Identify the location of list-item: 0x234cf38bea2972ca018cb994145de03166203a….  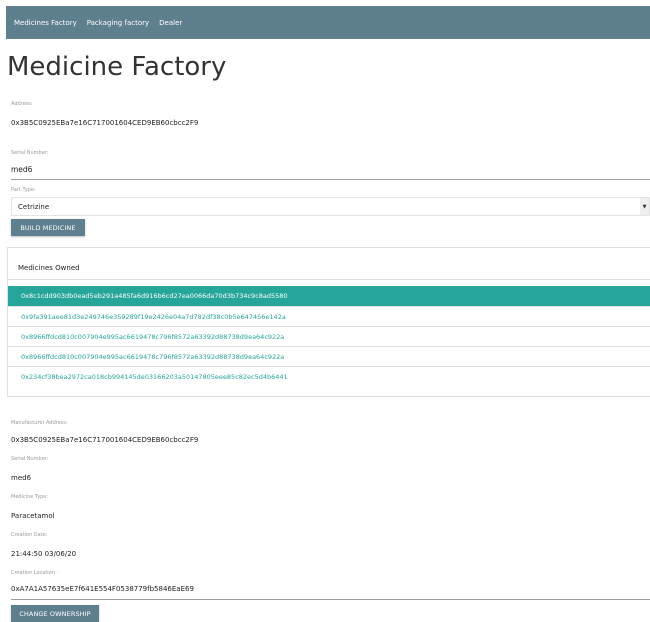
(329, 376).